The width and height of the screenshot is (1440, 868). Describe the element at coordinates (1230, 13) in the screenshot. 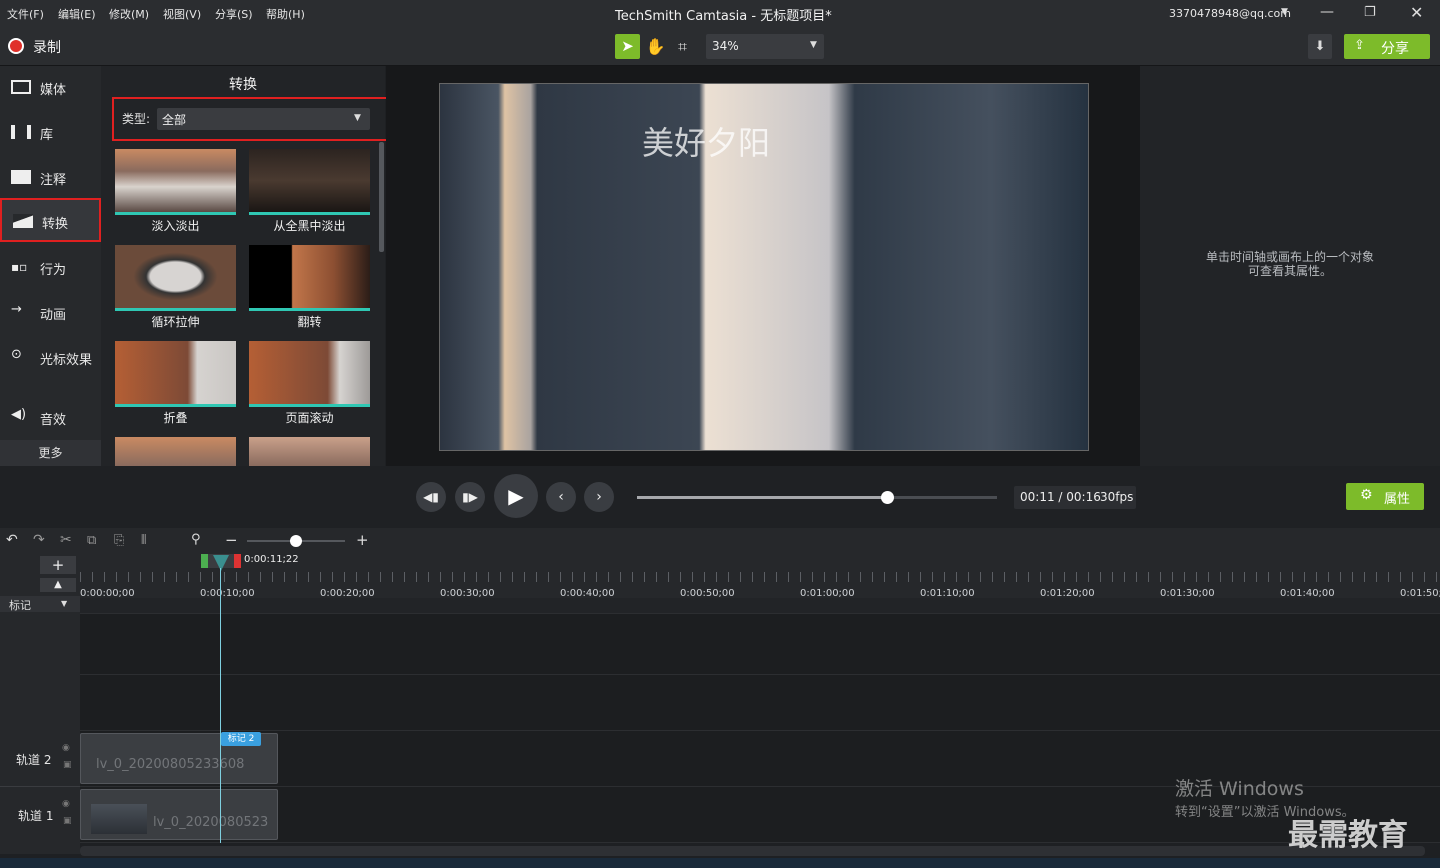

I see `account-menu: 3370478948@qq.com` at that location.